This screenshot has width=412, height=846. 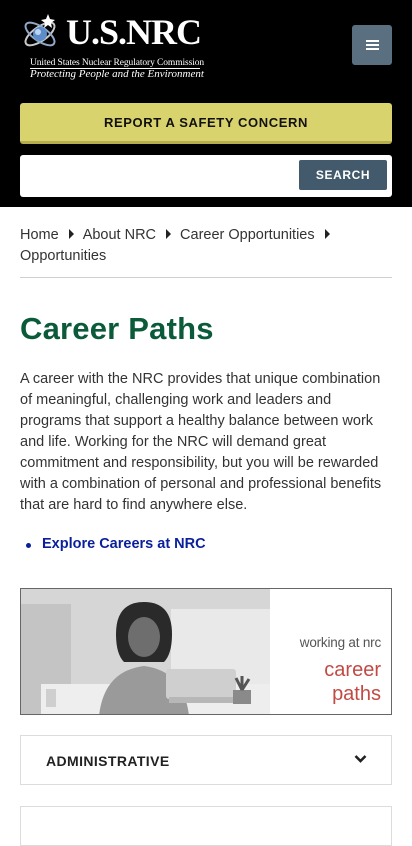 What do you see at coordinates (117, 74) in the screenshot?
I see `logo-tagline: Protecting People and the Environment` at bounding box center [117, 74].